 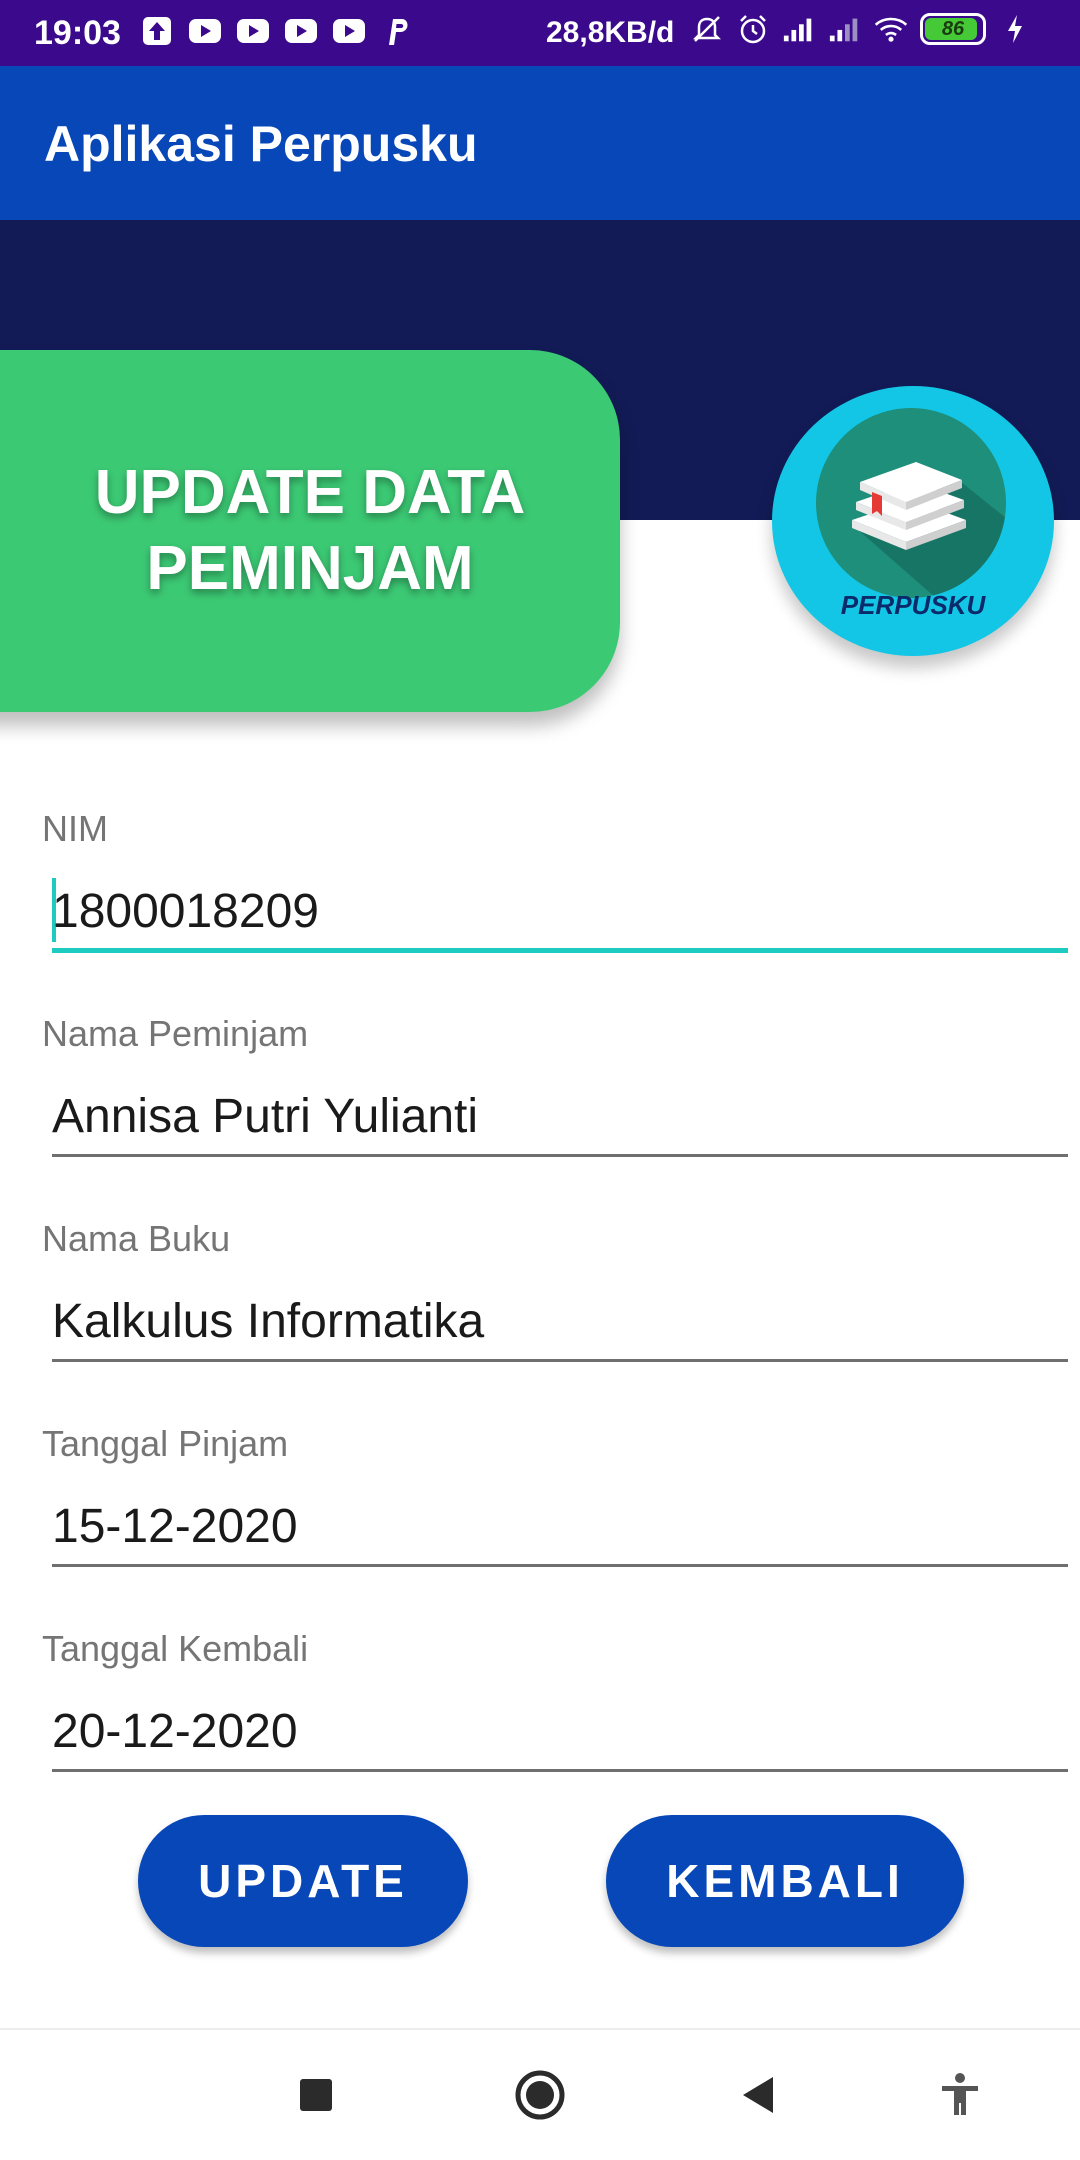 I want to click on nim-input: 1800018209, so click(x=185, y=911).